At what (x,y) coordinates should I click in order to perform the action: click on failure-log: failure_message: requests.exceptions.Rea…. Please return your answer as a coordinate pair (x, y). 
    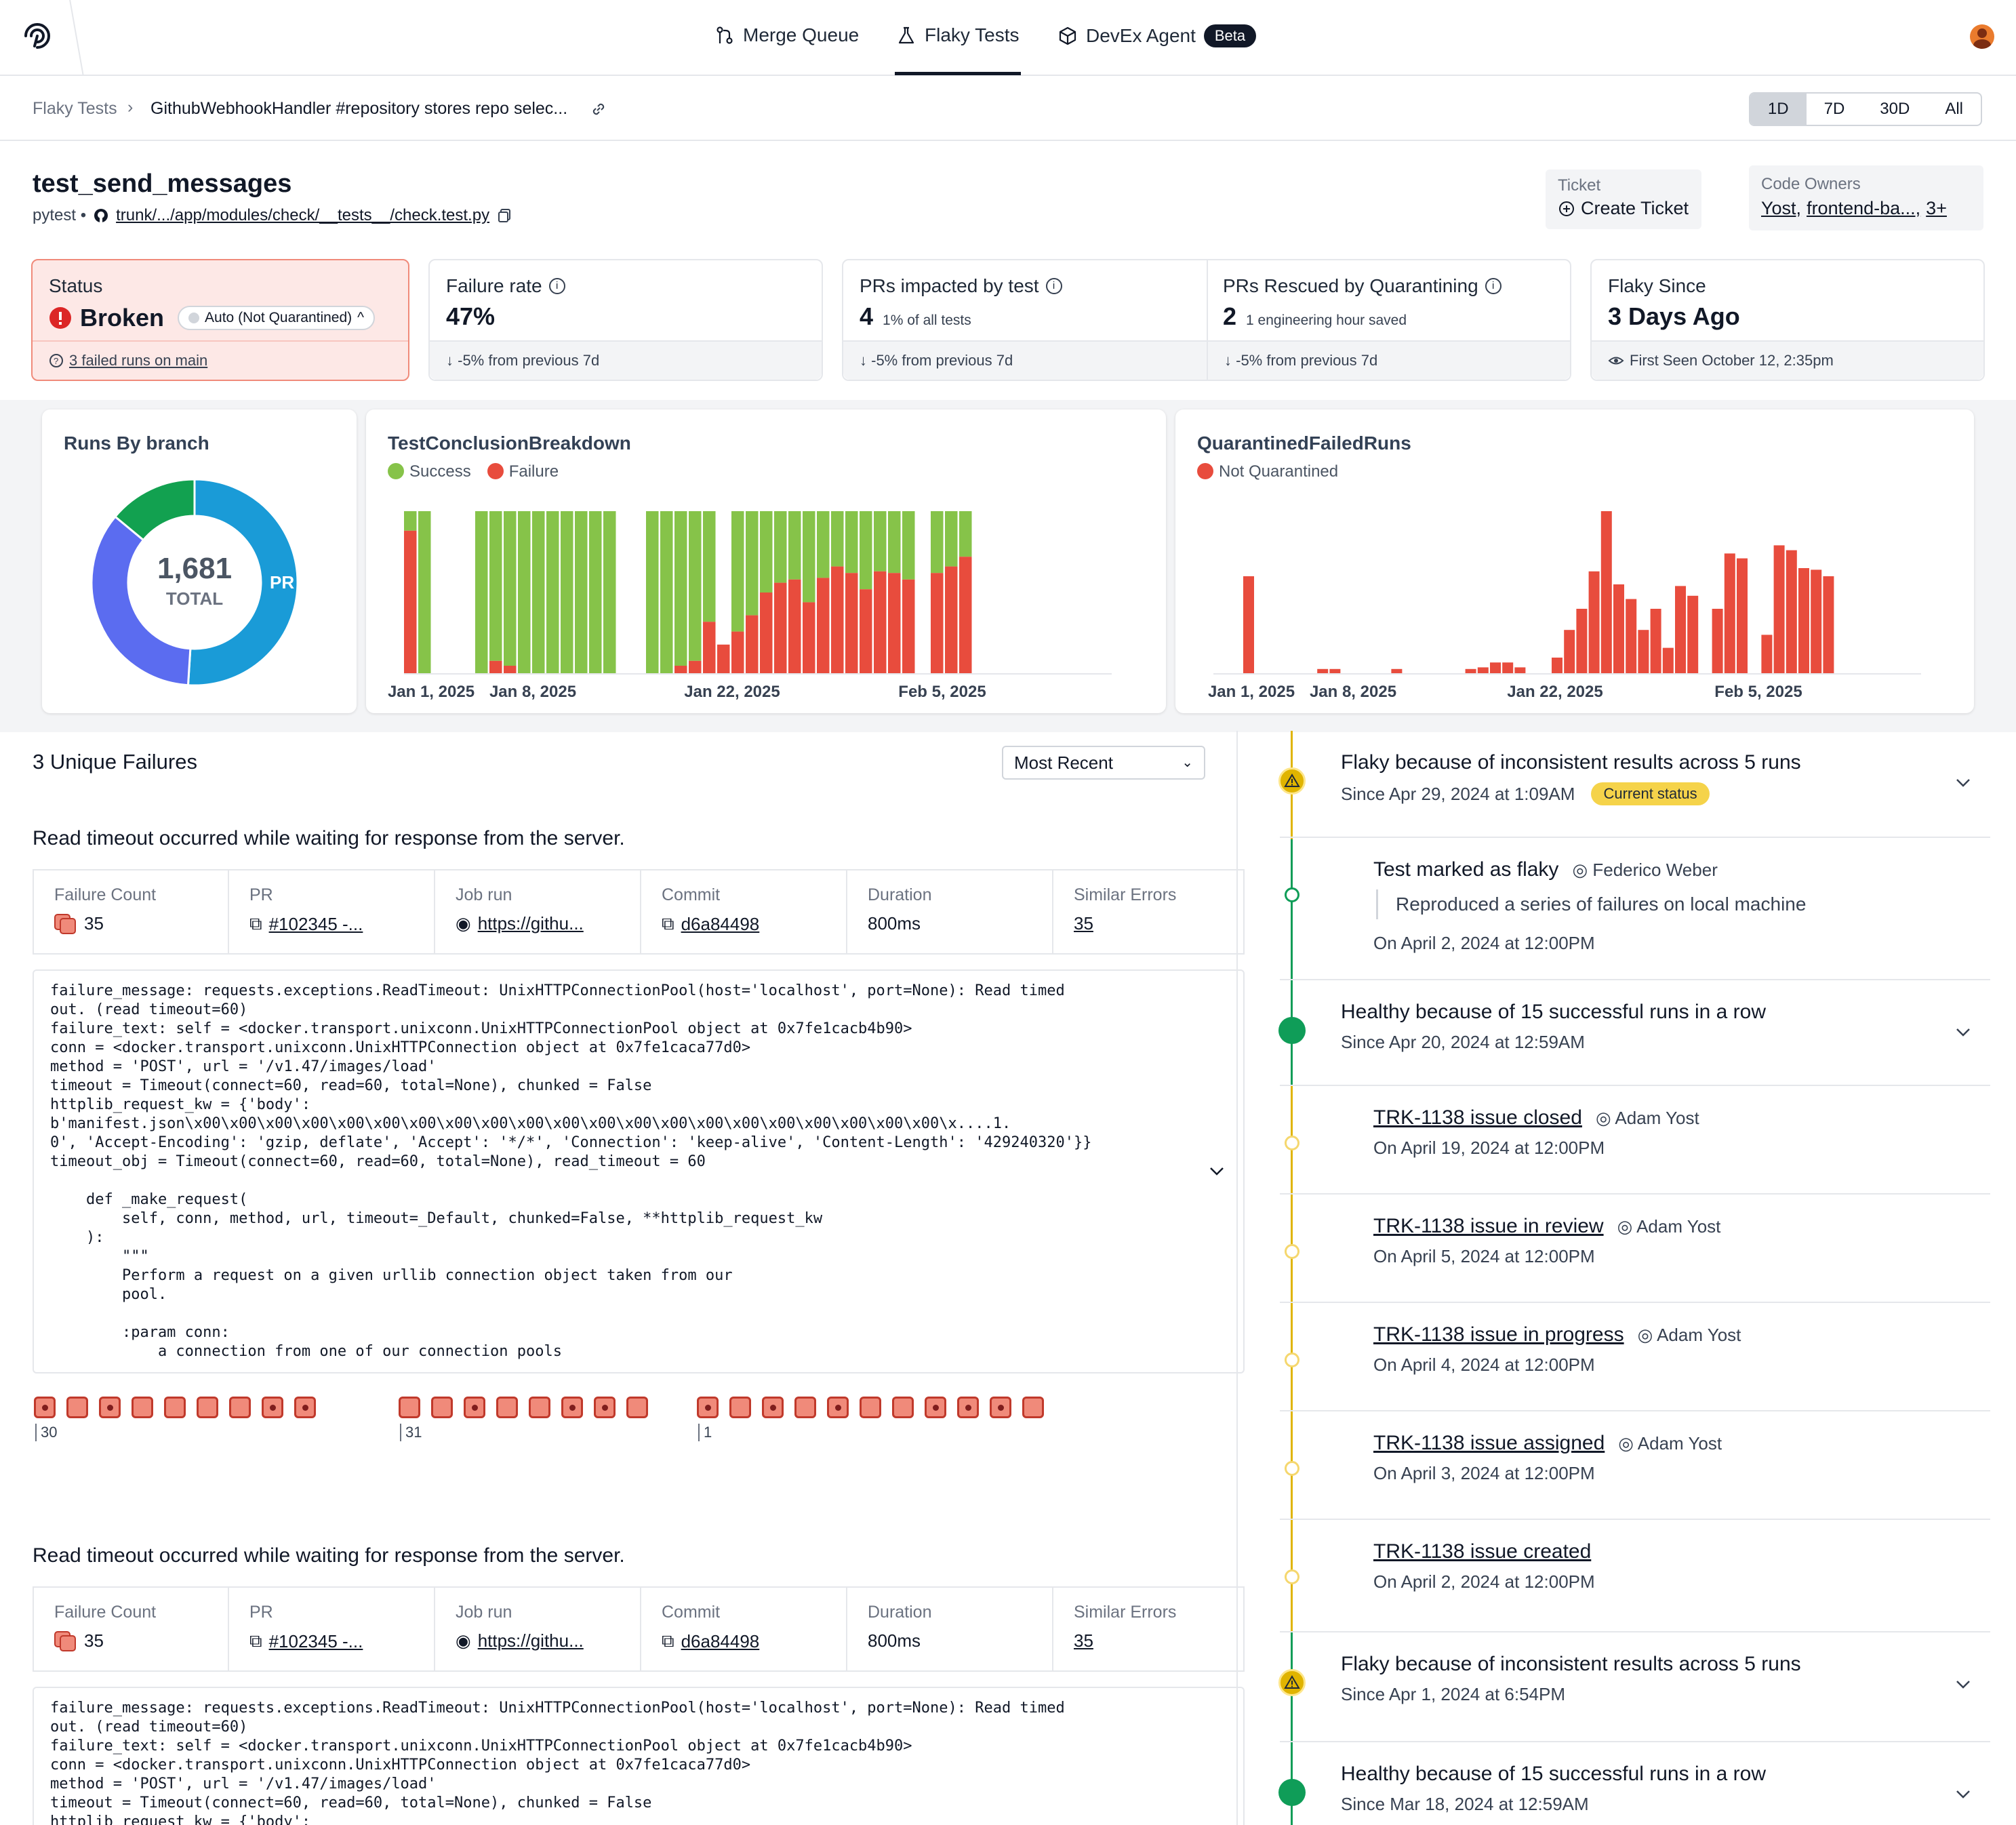
    Looking at the image, I should click on (639, 1171).